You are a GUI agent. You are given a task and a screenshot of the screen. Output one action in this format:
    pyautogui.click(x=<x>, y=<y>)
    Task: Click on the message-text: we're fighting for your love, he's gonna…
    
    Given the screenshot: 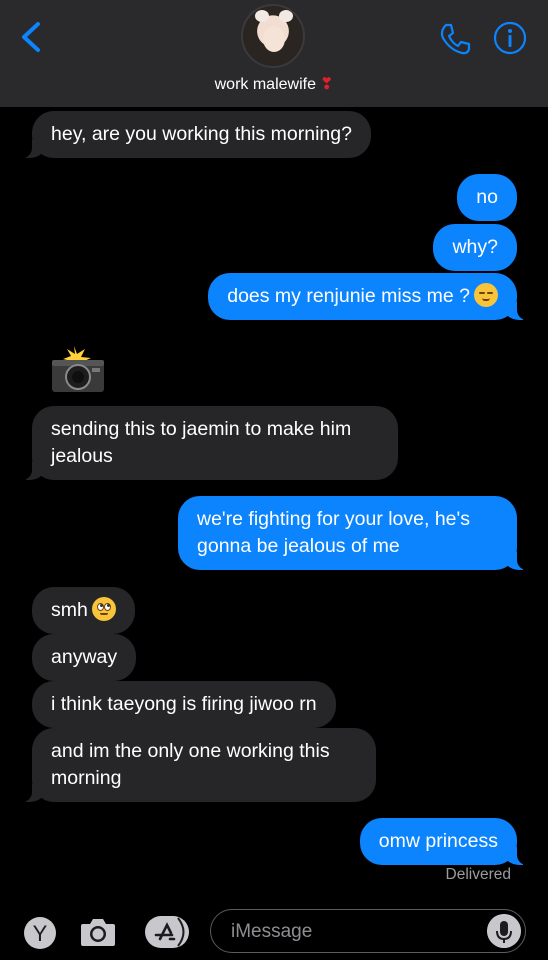 What is the action you would take?
    pyautogui.click(x=333, y=532)
    